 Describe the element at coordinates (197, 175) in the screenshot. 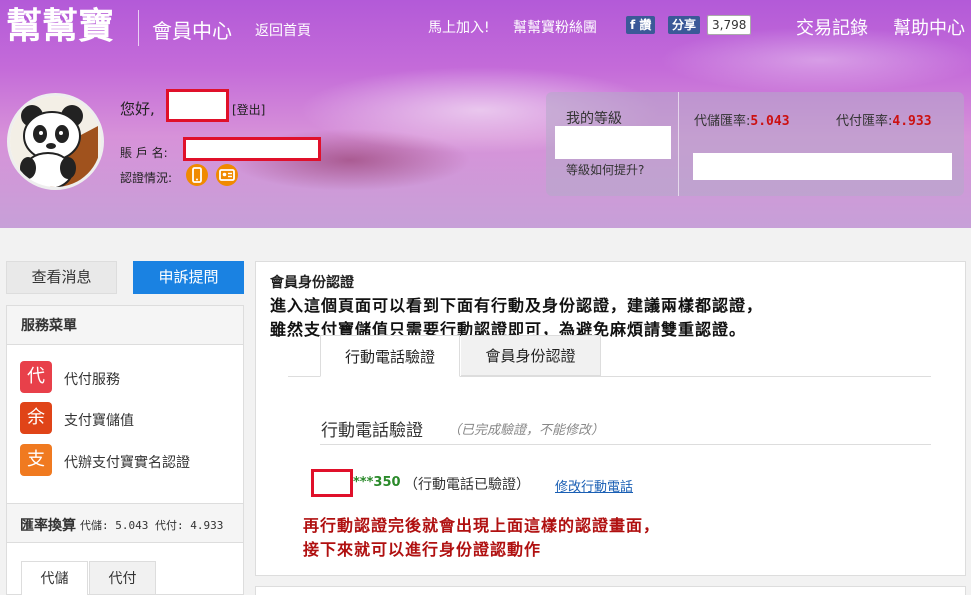

I see `phone-icon` at that location.